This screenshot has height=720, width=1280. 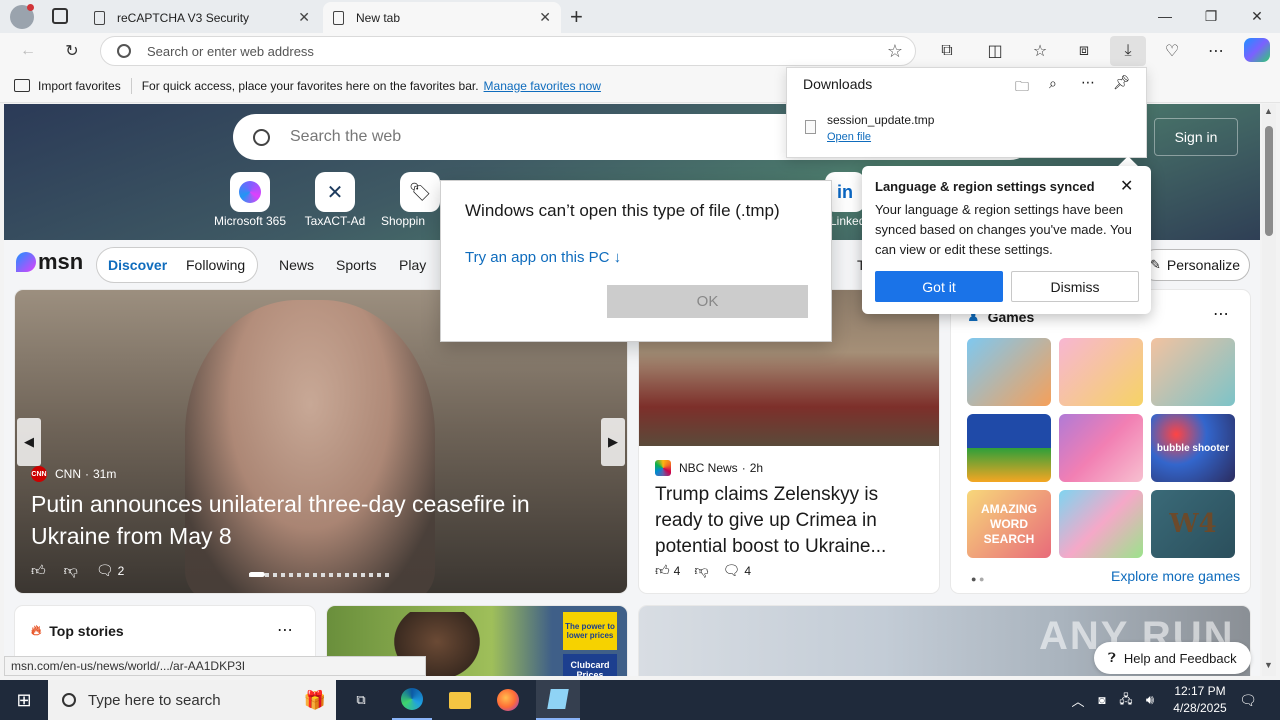 I want to click on story-actions: 👍︎ 👎︎ 🗨︎ 2, so click(x=77, y=570).